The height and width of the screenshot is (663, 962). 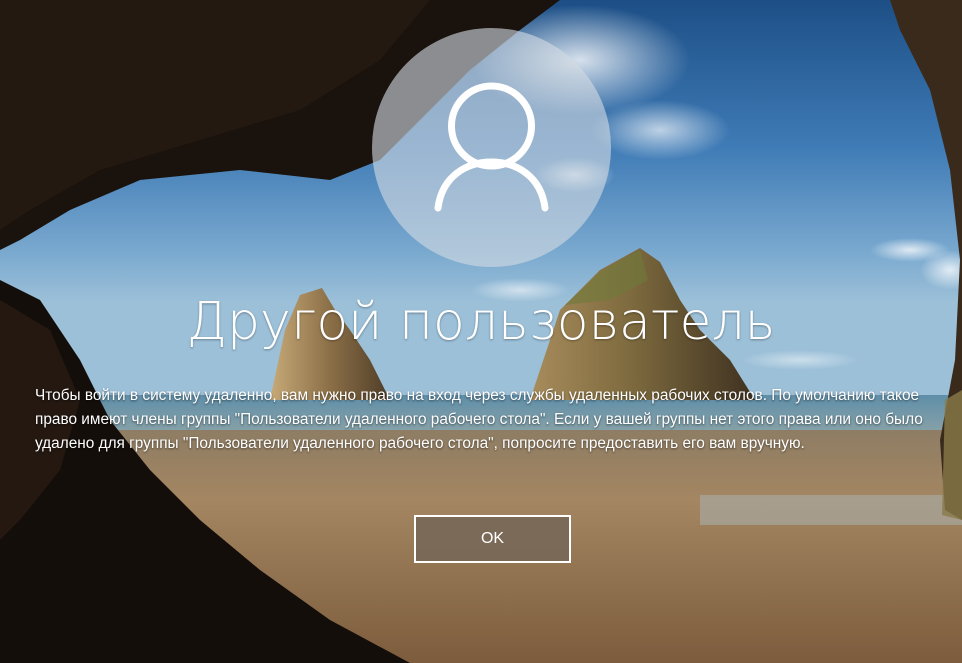 What do you see at coordinates (492, 539) in the screenshot?
I see `ok-button: OK` at bounding box center [492, 539].